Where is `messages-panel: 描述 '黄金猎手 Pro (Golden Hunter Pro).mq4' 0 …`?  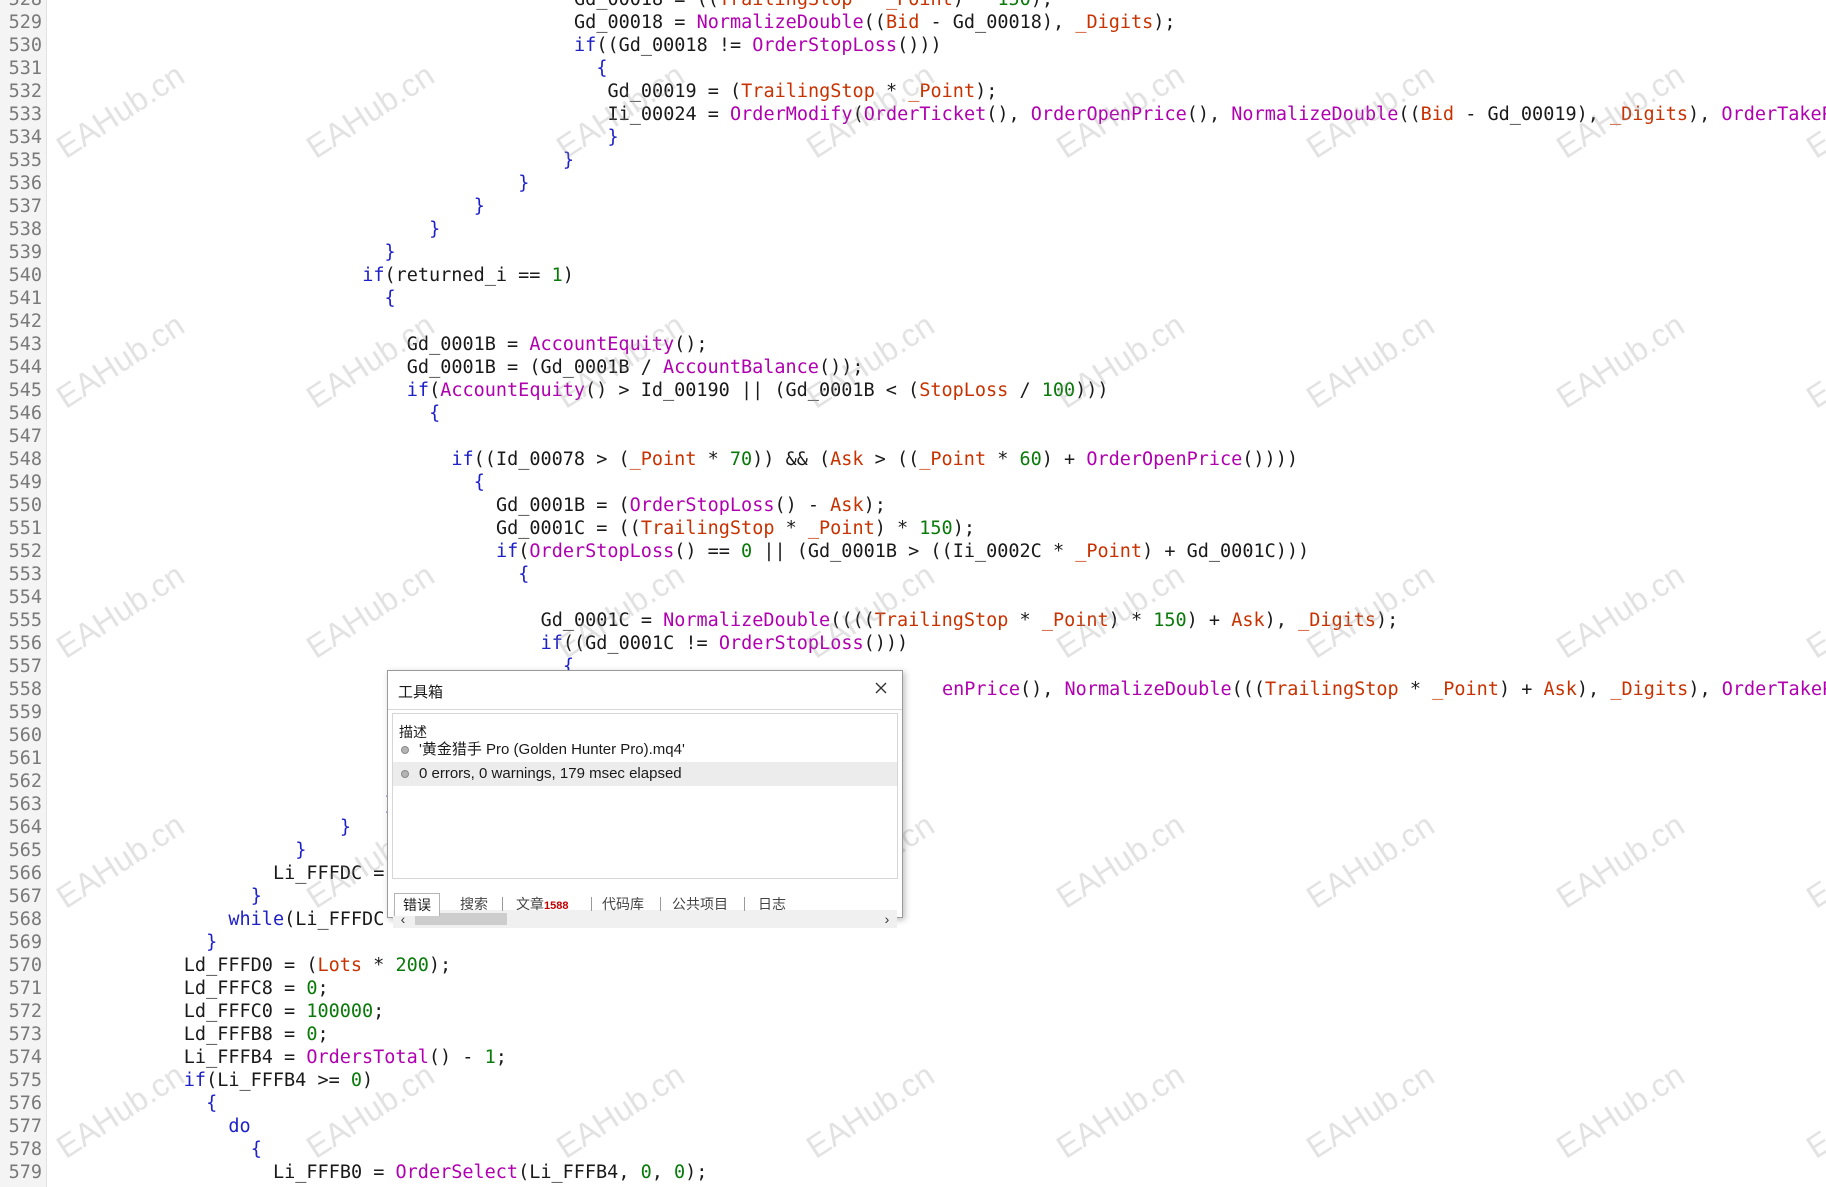
messages-panel: 描述 '黄金猎手 Pro (Golden Hunter Pro).mq4' 0 … is located at coordinates (645, 820).